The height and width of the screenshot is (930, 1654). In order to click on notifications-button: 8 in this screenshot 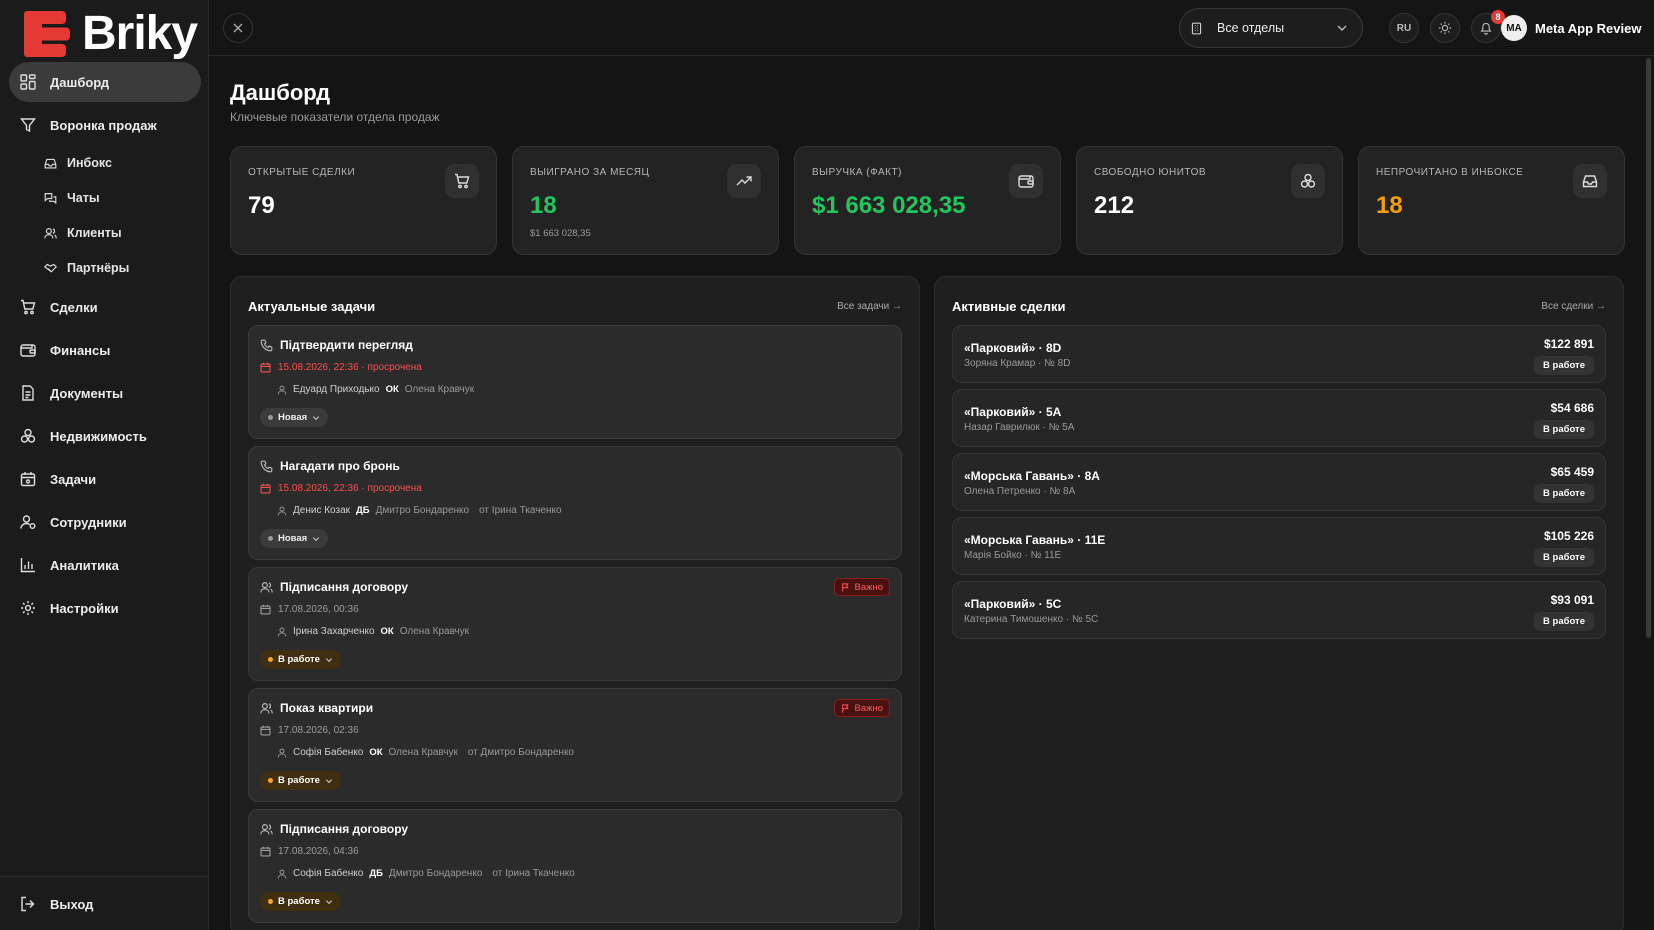, I will do `click(1488, 26)`.